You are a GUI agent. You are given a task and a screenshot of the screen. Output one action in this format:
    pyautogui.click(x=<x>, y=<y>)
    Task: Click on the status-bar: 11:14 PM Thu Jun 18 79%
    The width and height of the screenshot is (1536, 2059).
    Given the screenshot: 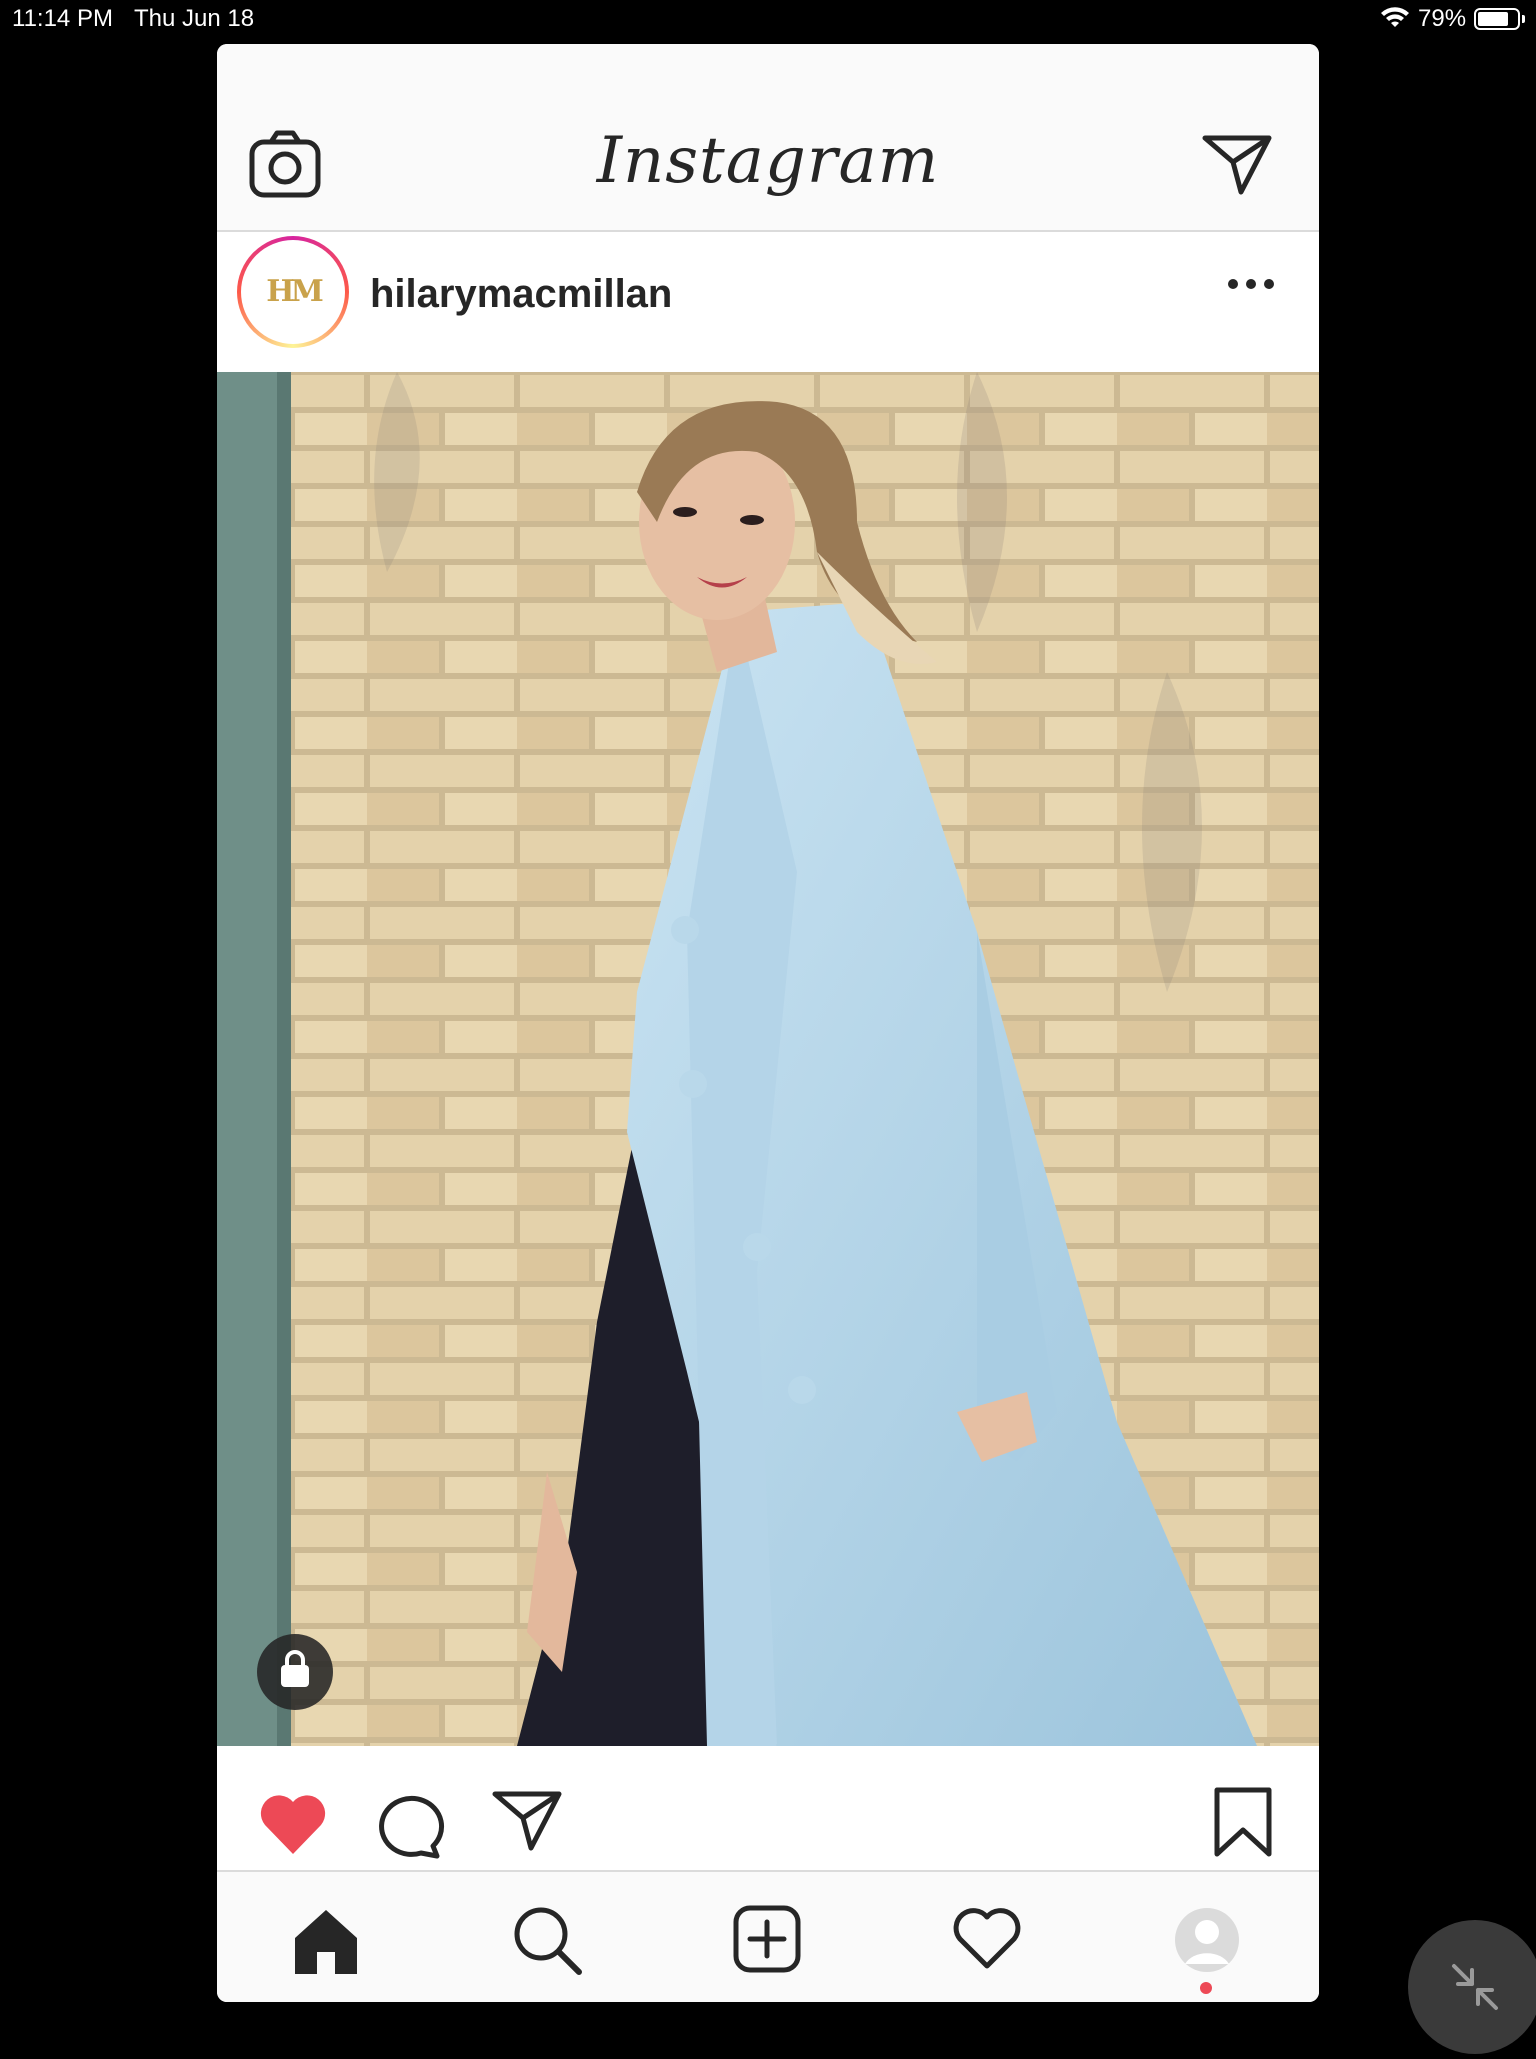 What is the action you would take?
    pyautogui.click(x=768, y=20)
    